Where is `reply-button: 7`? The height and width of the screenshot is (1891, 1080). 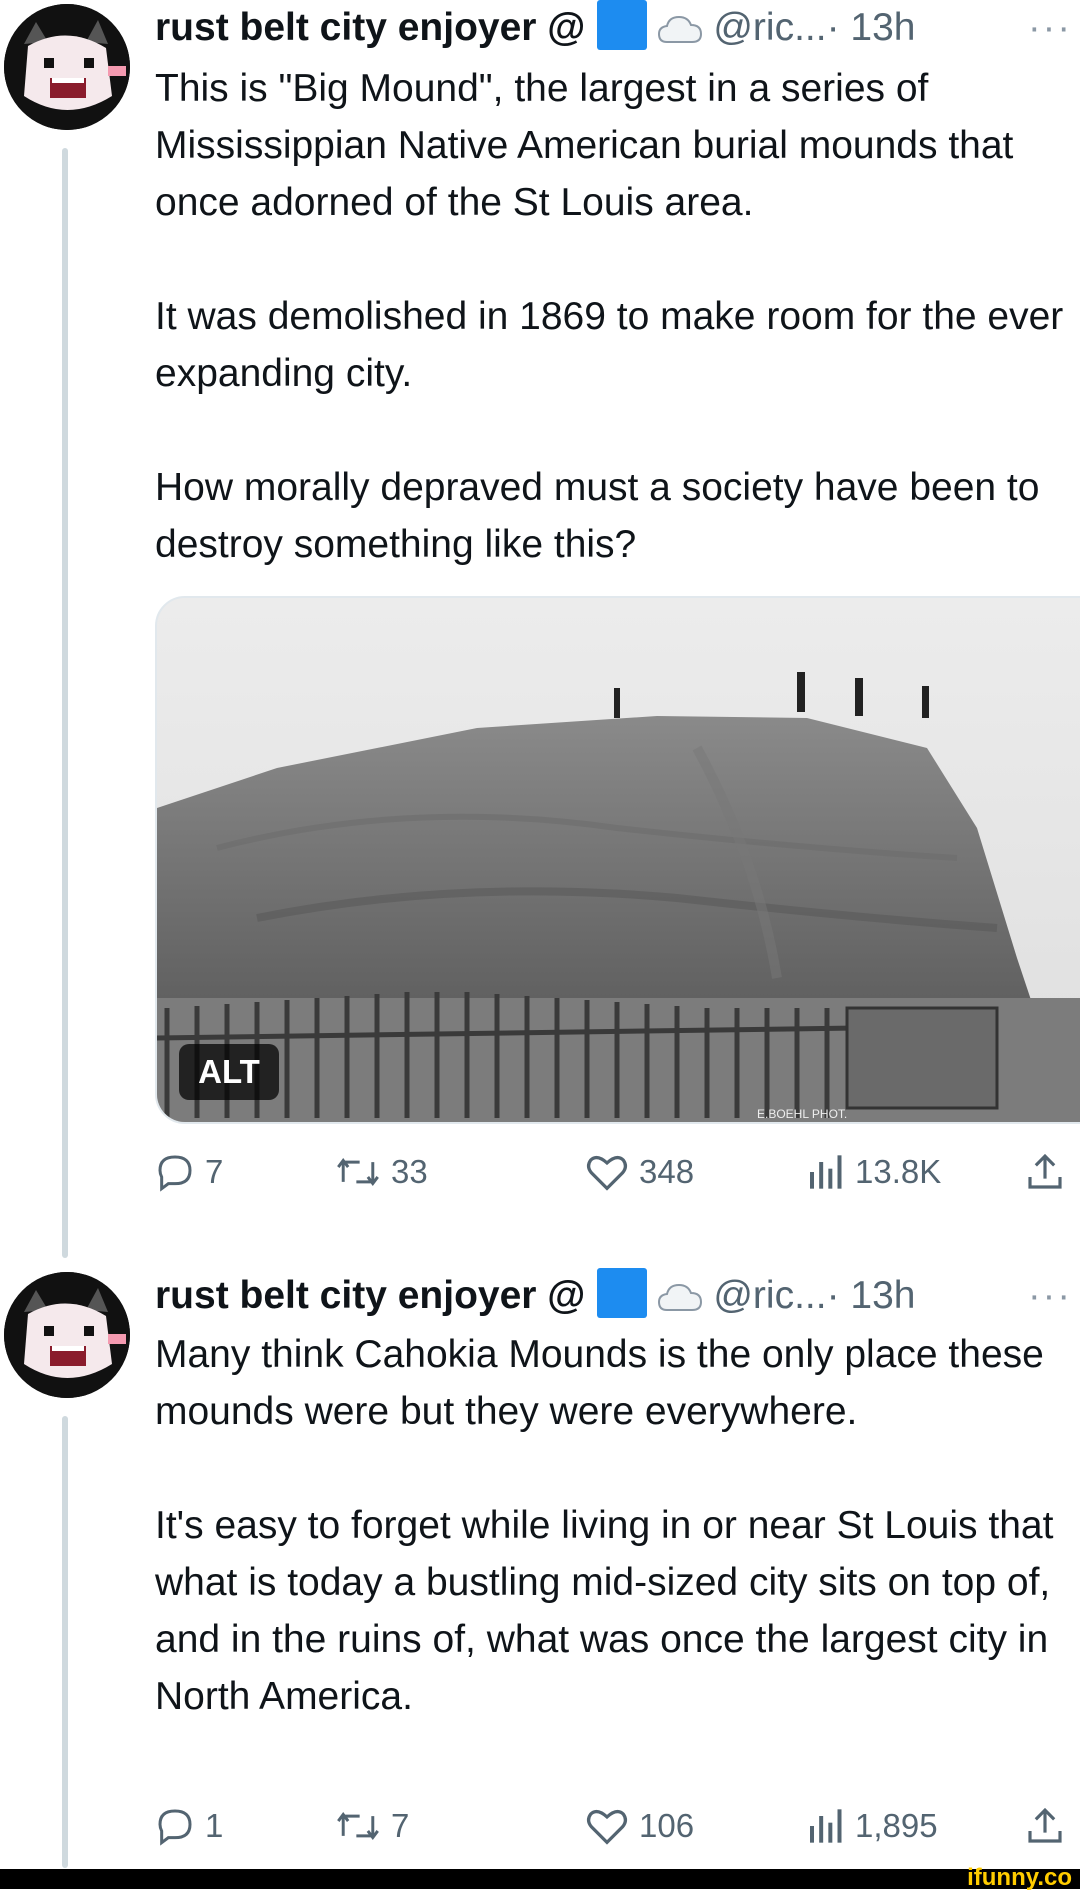 reply-button: 7 is located at coordinates (189, 1172).